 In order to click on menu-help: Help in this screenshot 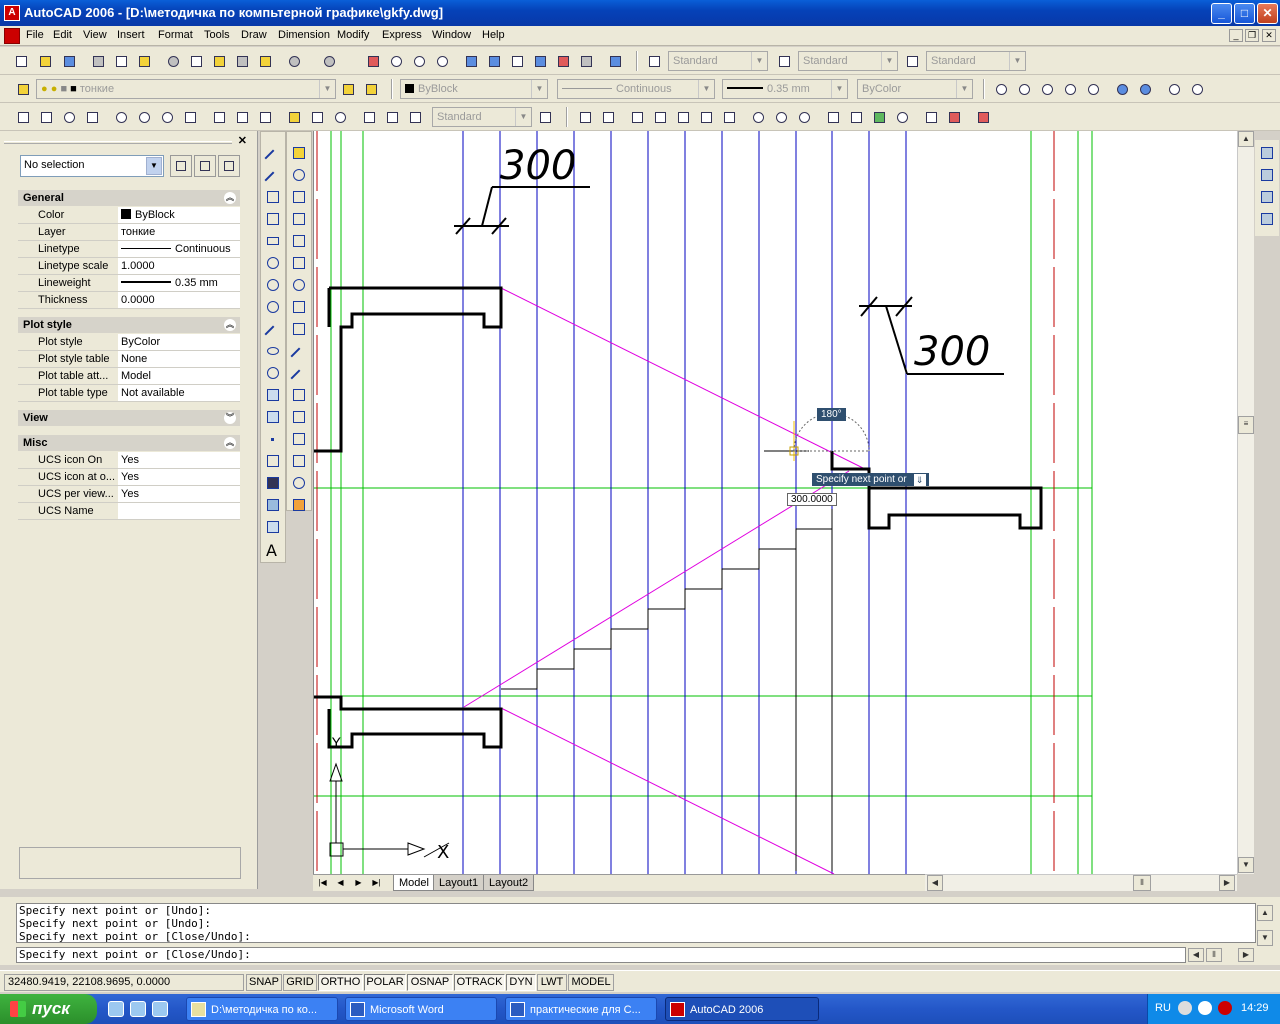, I will do `click(493, 35)`.